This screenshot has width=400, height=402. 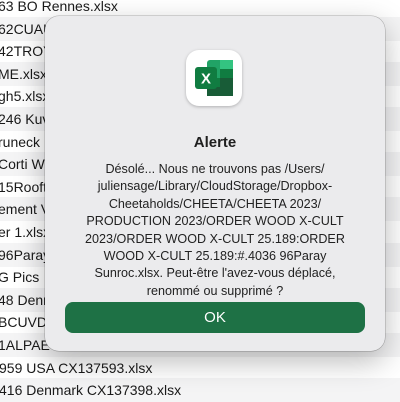 What do you see at coordinates (215, 317) in the screenshot?
I see `ok-button: OK` at bounding box center [215, 317].